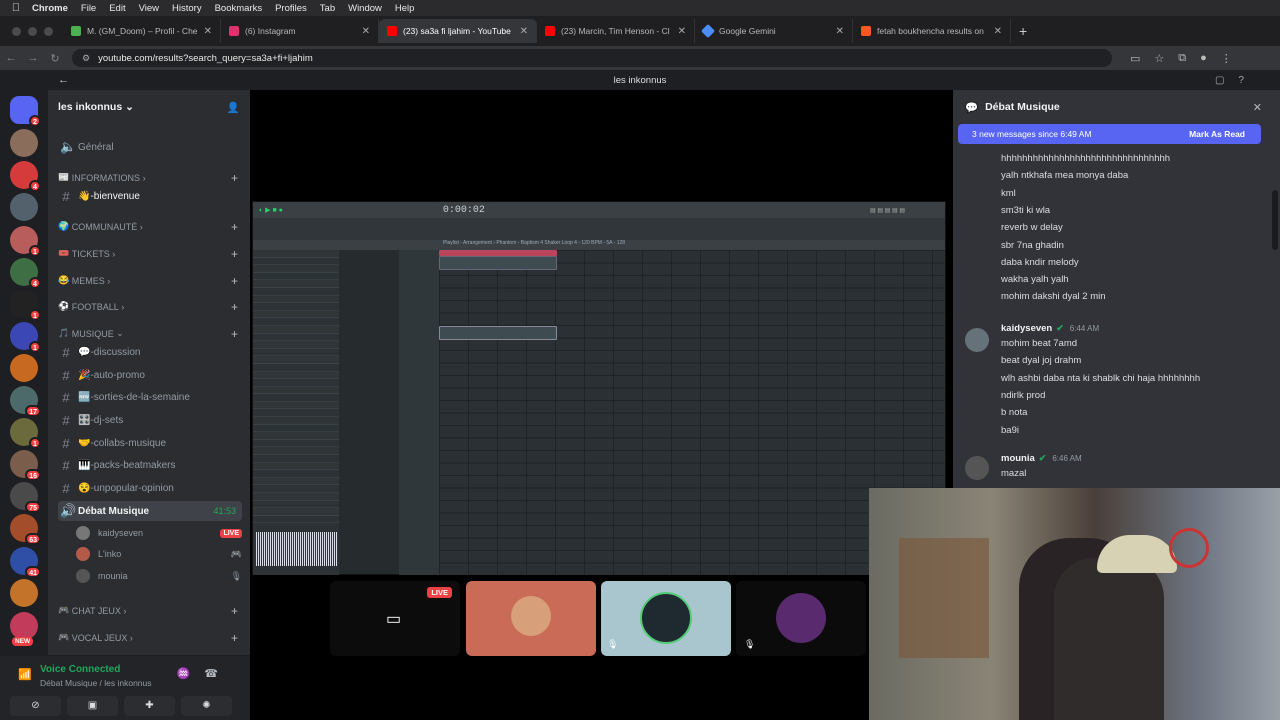 The height and width of the screenshot is (720, 1280). What do you see at coordinates (150, 147) in the screenshot?
I see `channel-general: 🔈 Général` at bounding box center [150, 147].